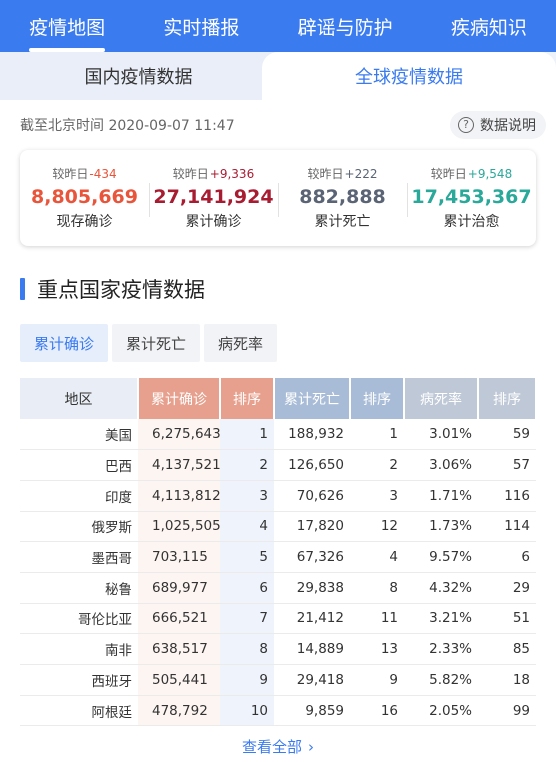  Describe the element at coordinates (377, 557) in the screenshot. I see `cell-deaths-rank: 4` at that location.